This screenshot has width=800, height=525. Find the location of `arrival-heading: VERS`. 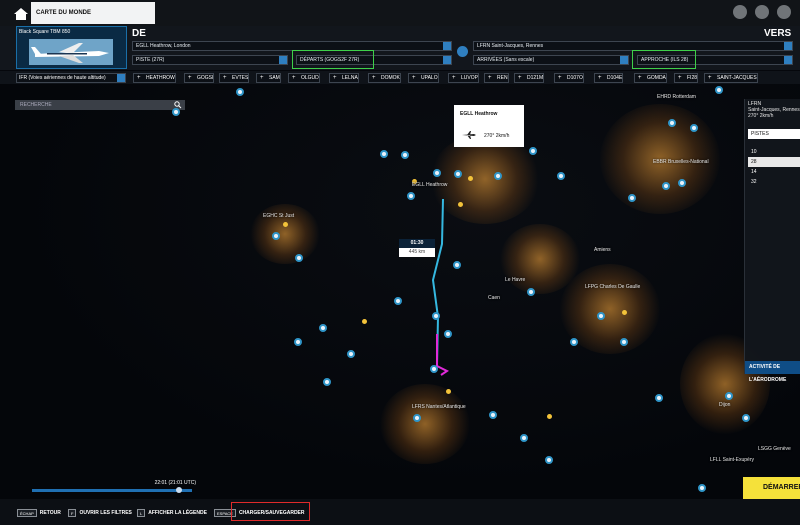

arrival-heading: VERS is located at coordinates (778, 33).